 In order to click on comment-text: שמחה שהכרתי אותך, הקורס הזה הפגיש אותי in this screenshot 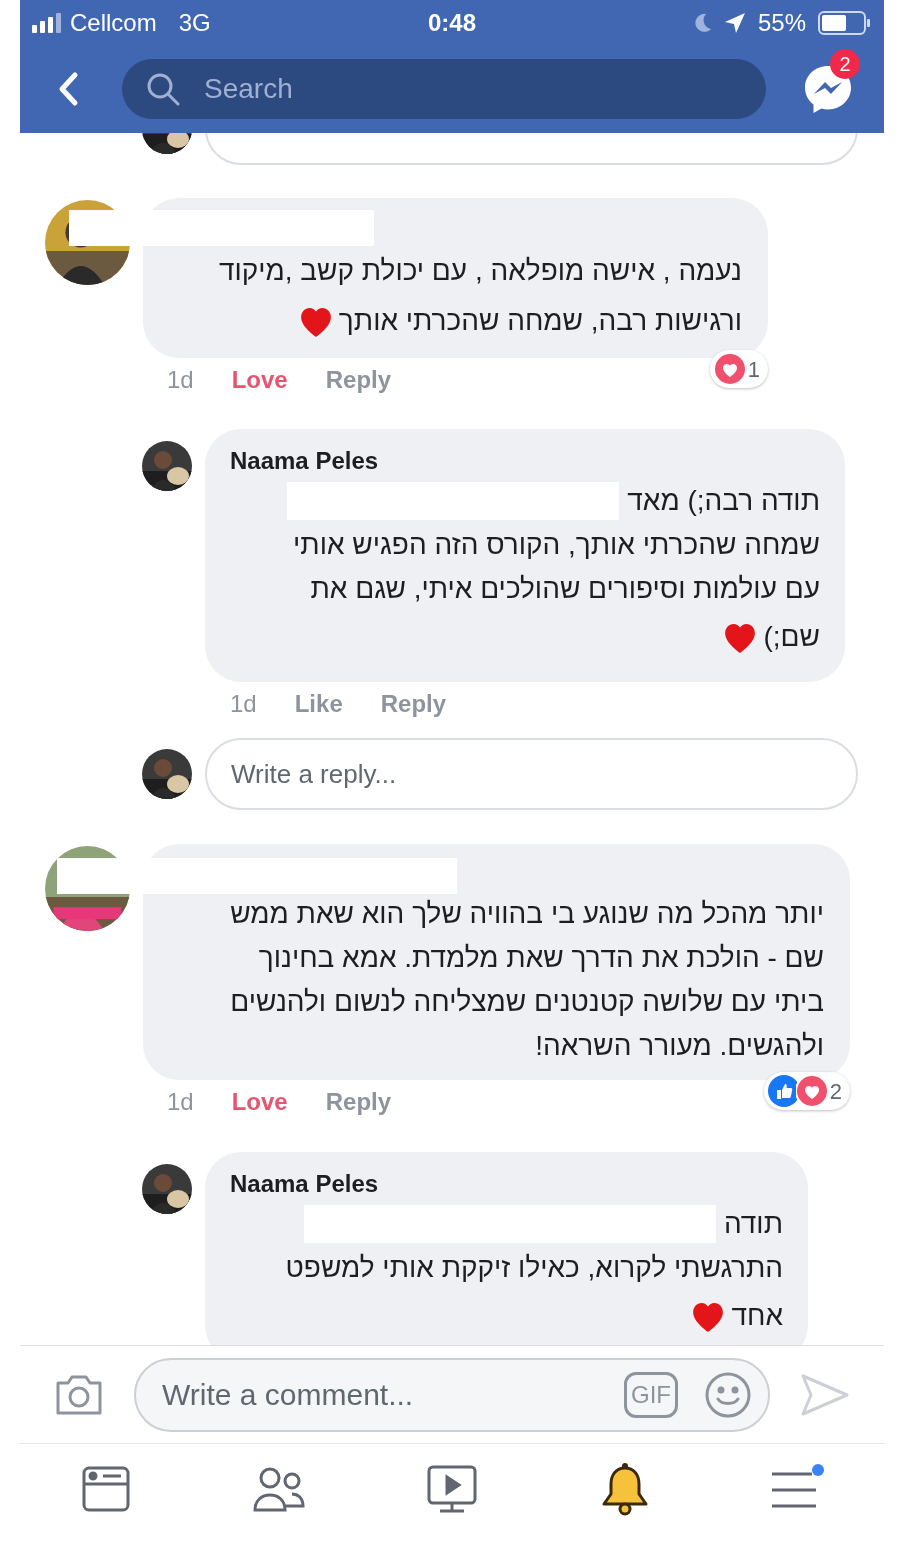, I will do `click(556, 545)`.